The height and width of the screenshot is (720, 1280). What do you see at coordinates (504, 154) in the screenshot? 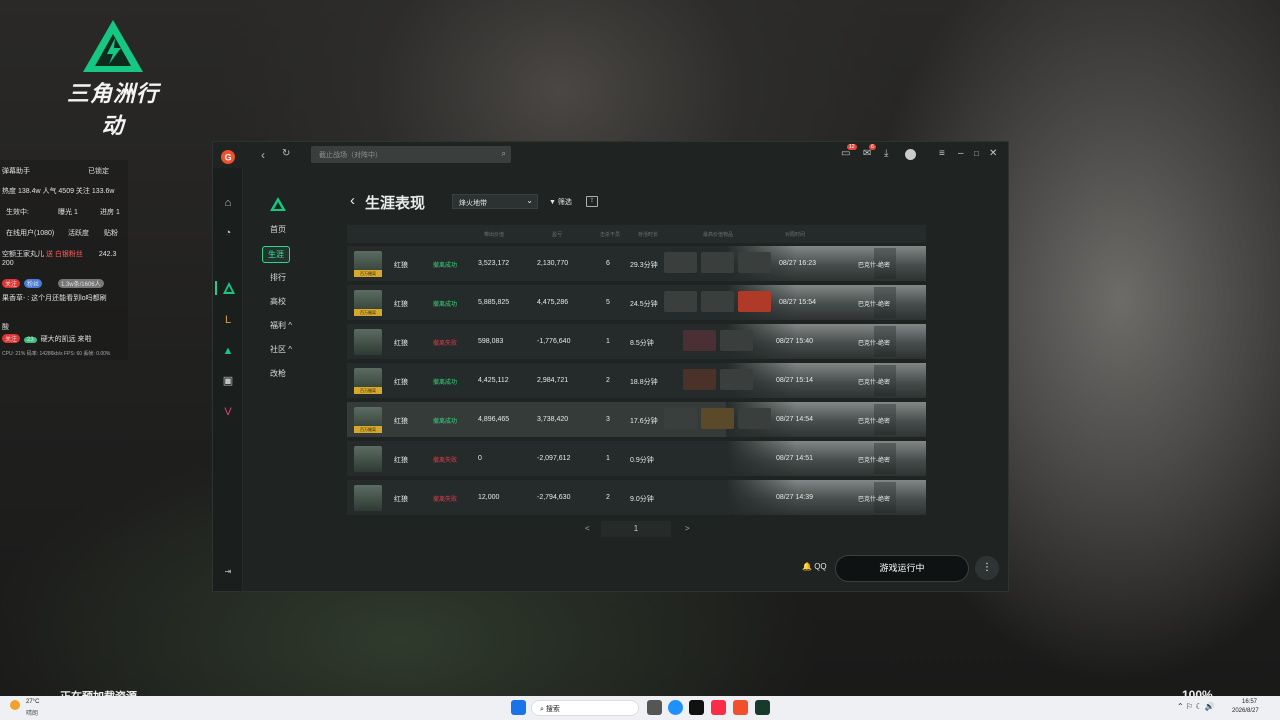
I see `search-icon: ⌕` at bounding box center [504, 154].